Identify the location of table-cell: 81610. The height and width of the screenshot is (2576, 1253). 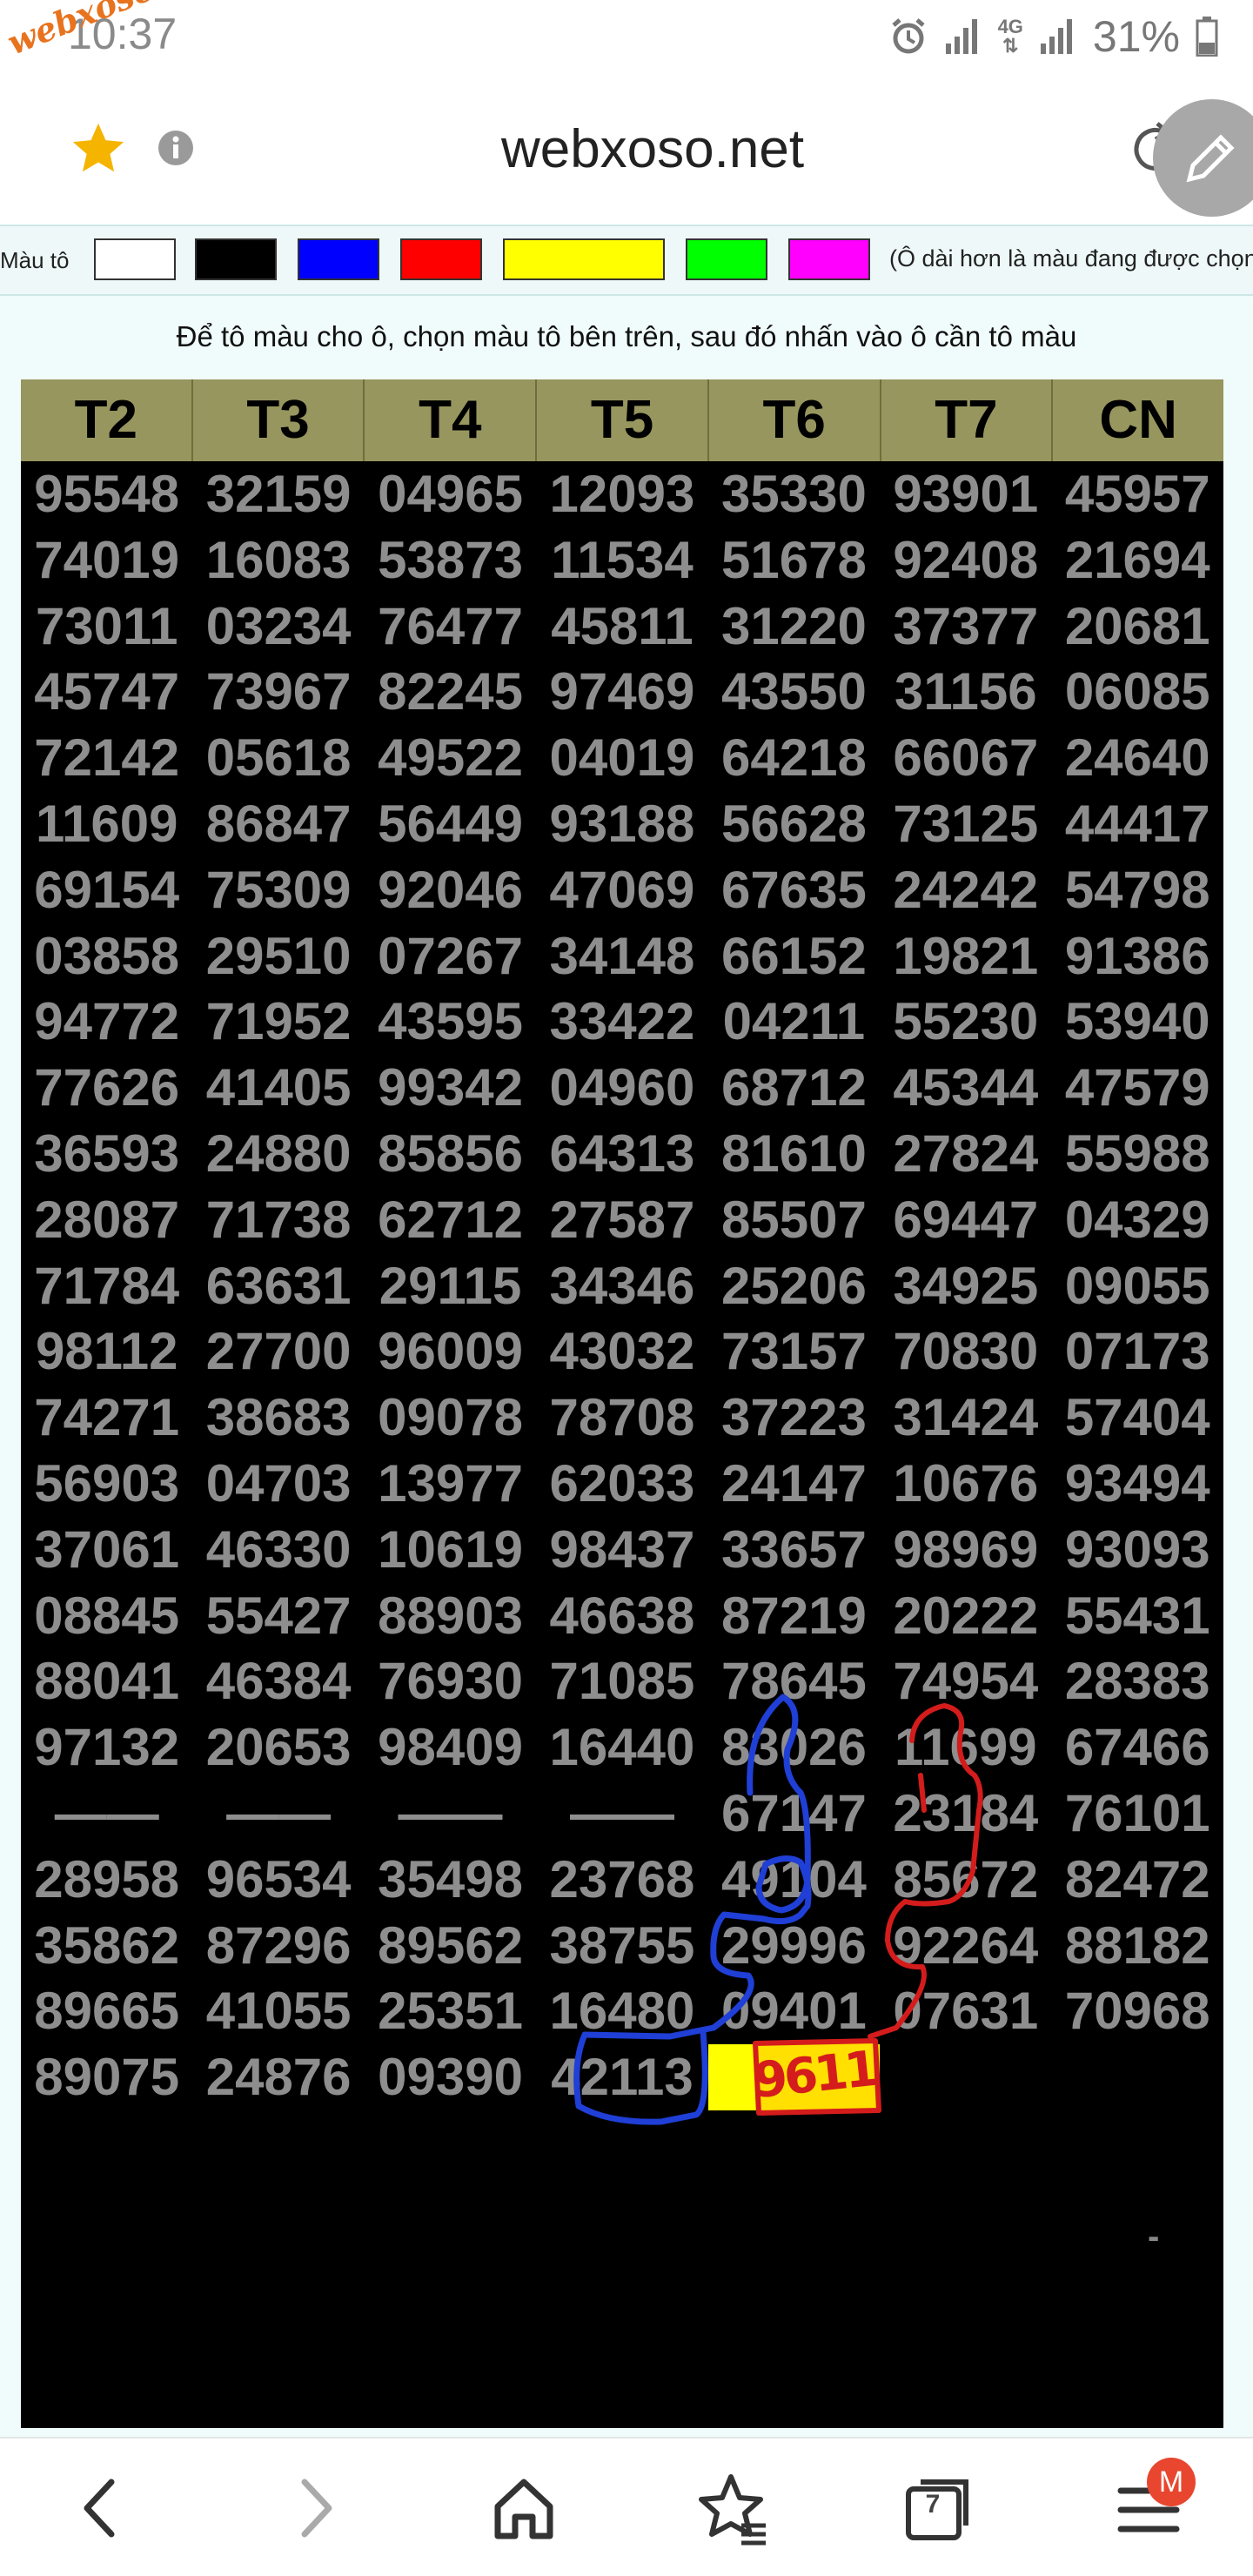
(794, 1154).